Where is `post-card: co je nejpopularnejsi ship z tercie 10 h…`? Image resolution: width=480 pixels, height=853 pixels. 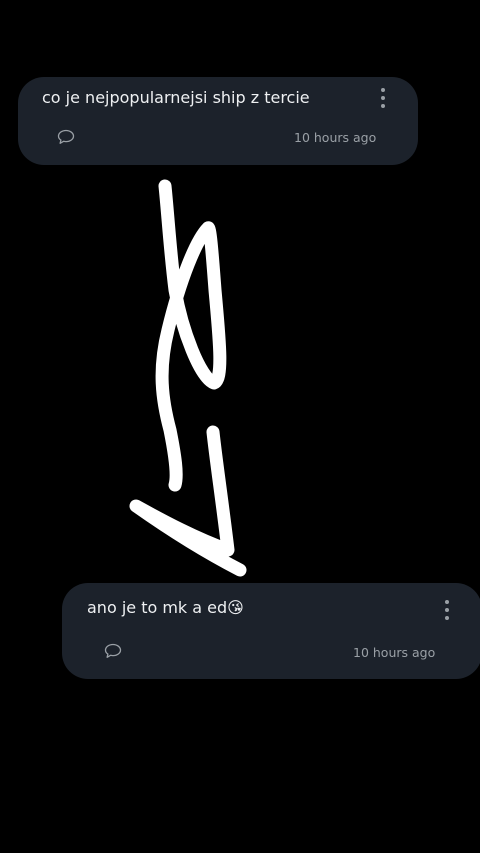 post-card: co je nejpopularnejsi ship z tercie 10 h… is located at coordinates (218, 121).